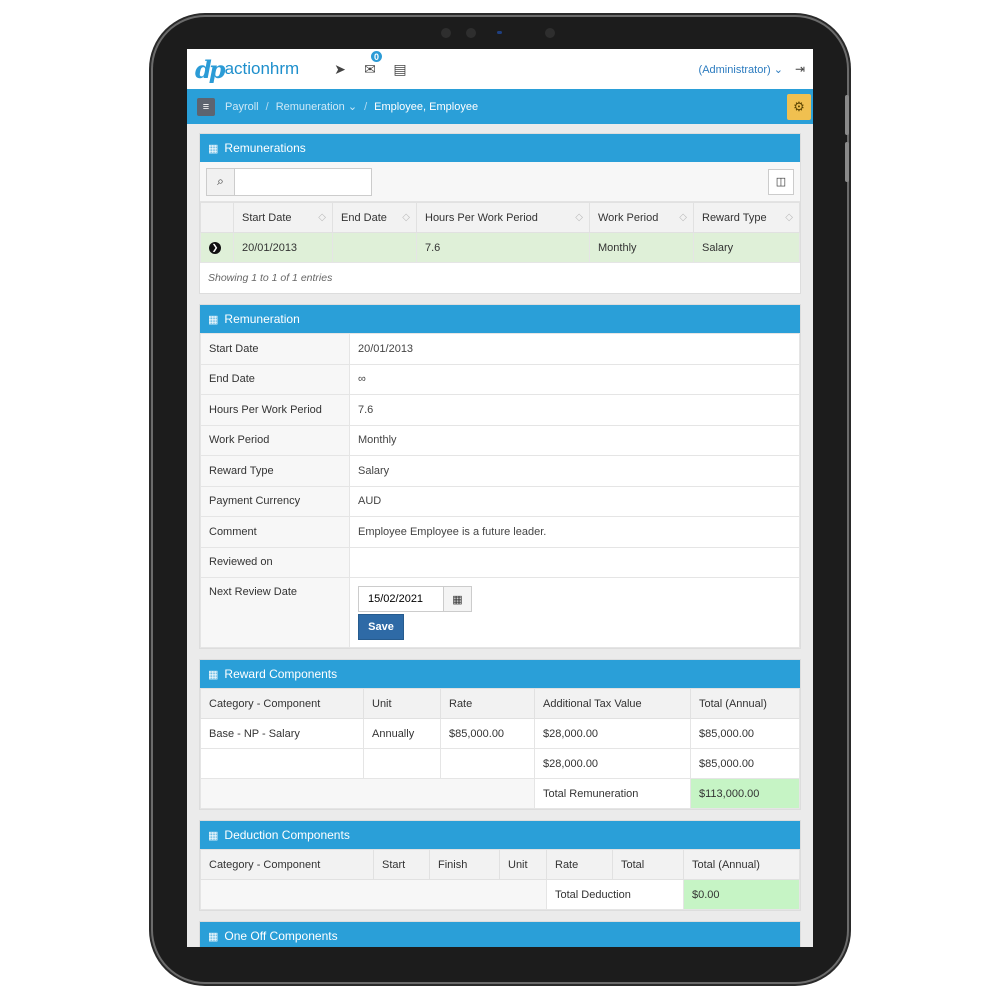 This screenshot has width=1000, height=1000. What do you see at coordinates (499, 32) in the screenshot?
I see `sensor-dot` at bounding box center [499, 32].